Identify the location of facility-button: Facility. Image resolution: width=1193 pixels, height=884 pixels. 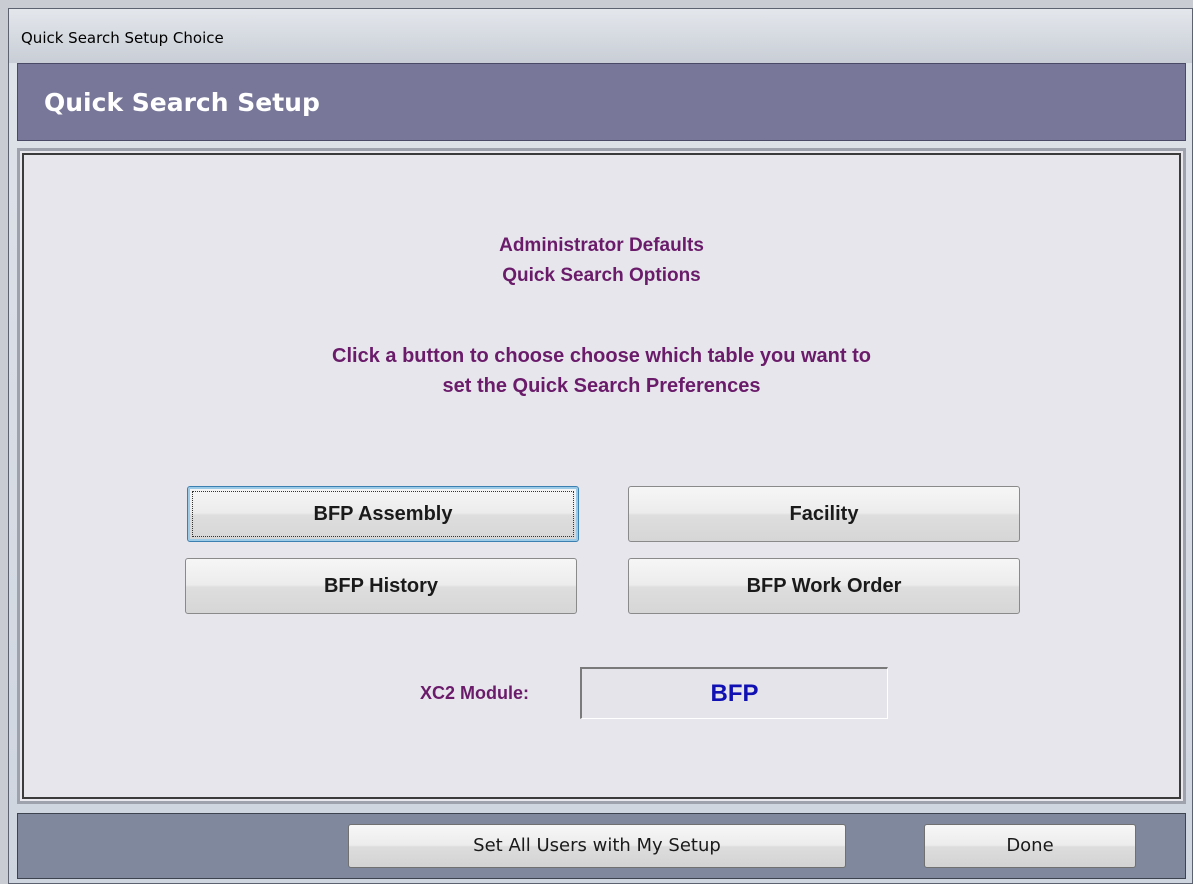
(824, 514).